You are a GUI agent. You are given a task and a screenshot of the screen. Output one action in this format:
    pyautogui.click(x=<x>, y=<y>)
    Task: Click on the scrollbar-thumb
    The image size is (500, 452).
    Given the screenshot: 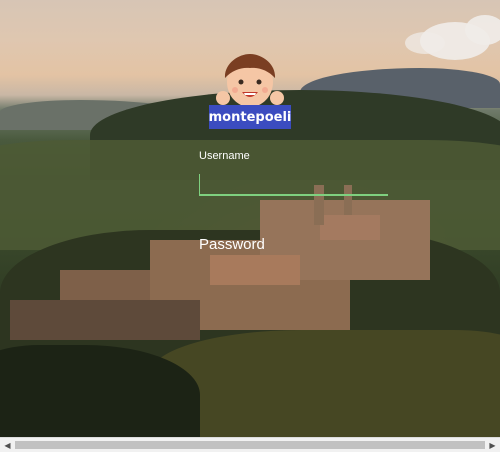 What is the action you would take?
    pyautogui.click(x=250, y=445)
    